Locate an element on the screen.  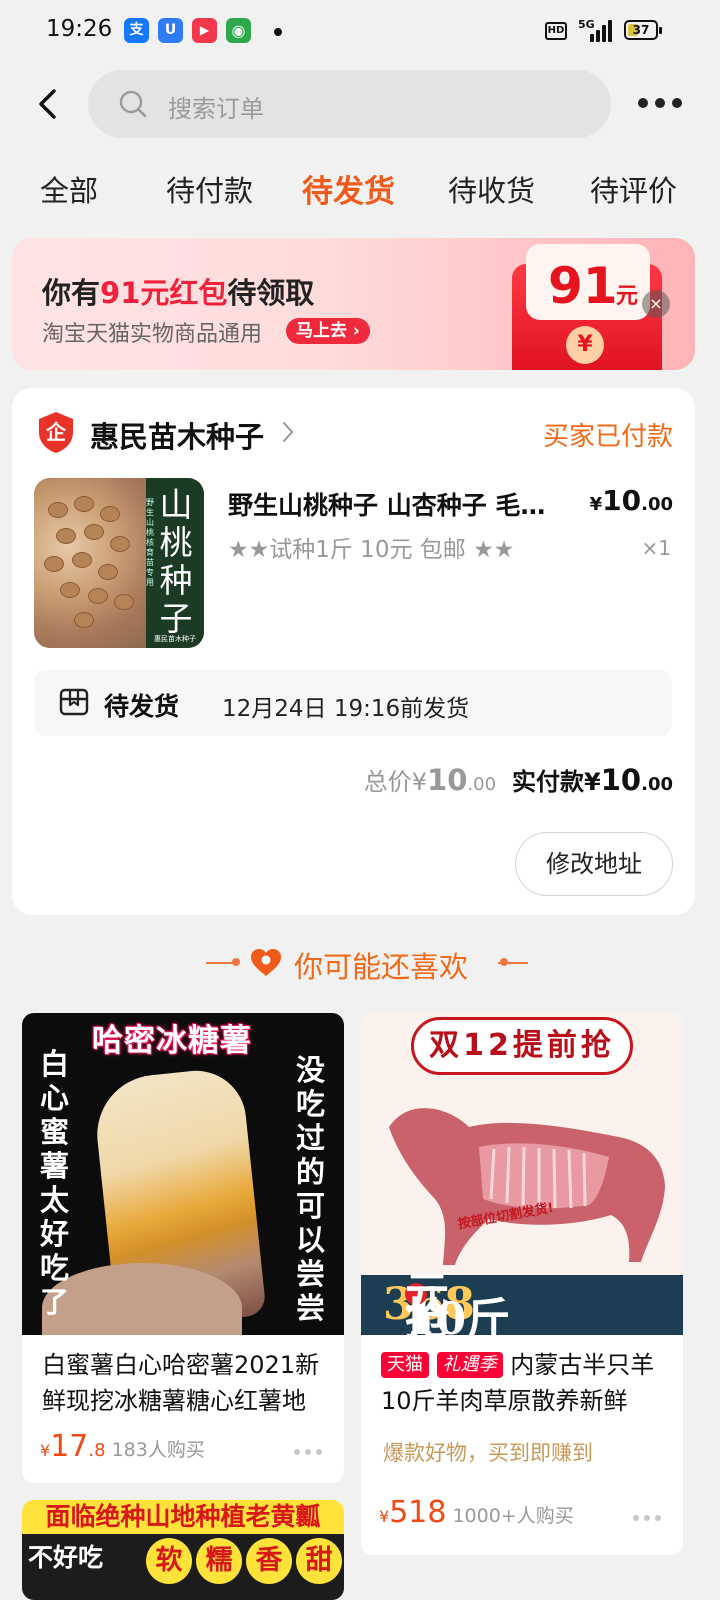
product-price: ¥518 1000+人购买 is located at coordinates (476, 1512).